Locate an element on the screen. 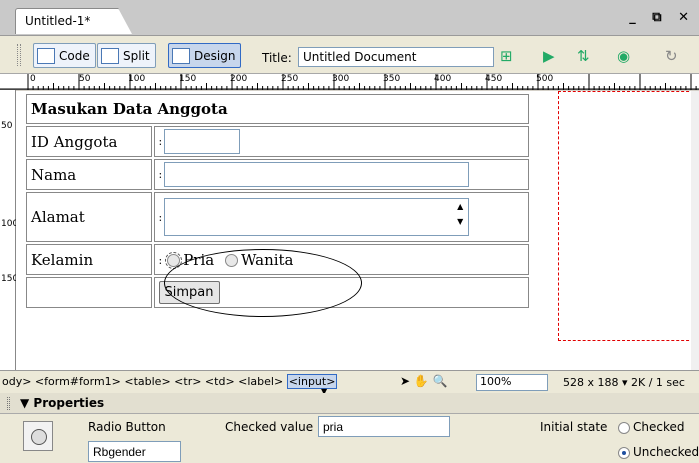  pointer-tool-icon: ➤ is located at coordinates (405, 381).